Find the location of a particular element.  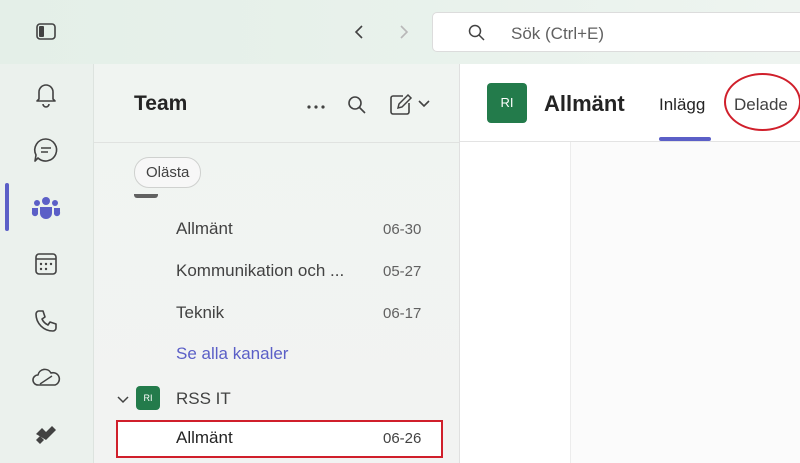

channel-date: 06-17 is located at coordinates (402, 313).